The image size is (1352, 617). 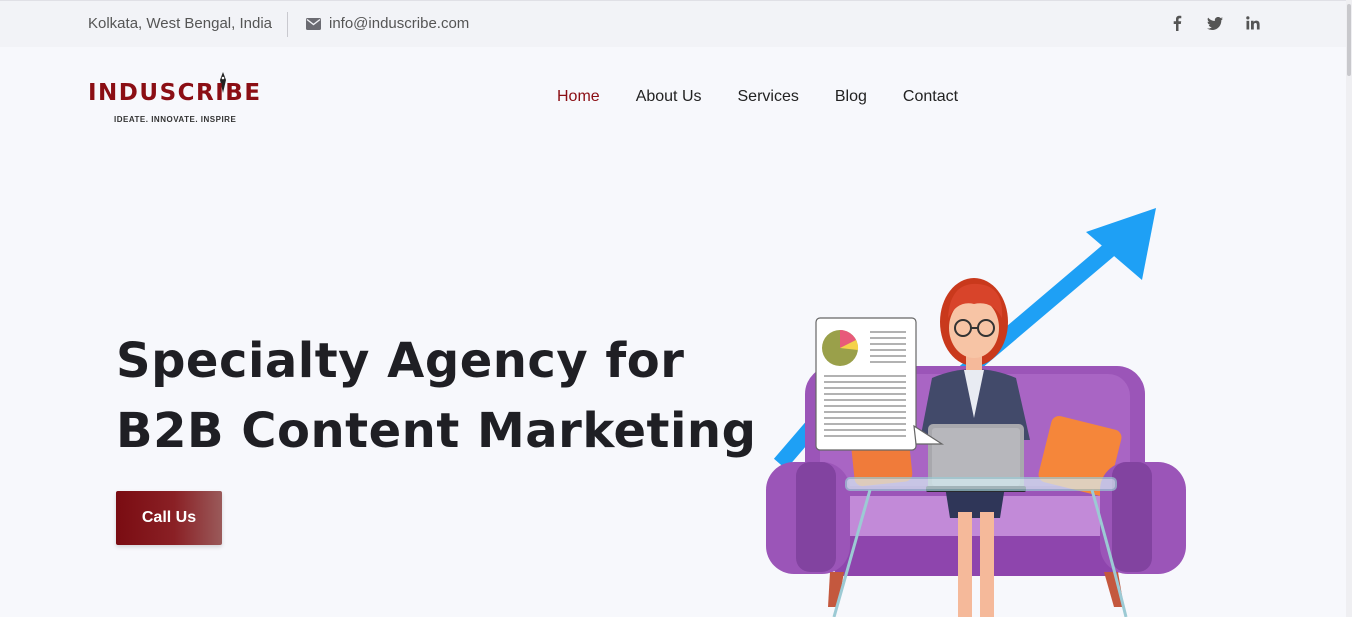 What do you see at coordinates (180, 23) in the screenshot?
I see `location-text: Kolkata, West Bengal, India` at bounding box center [180, 23].